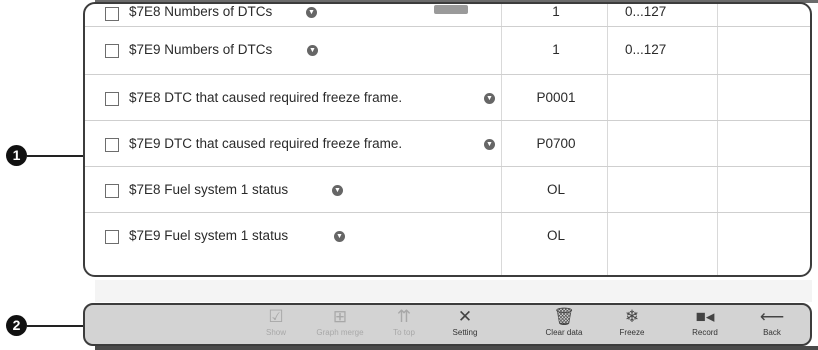 The image size is (818, 350). Describe the element at coordinates (453, 291) in the screenshot. I see `list-overflow-area` at that location.